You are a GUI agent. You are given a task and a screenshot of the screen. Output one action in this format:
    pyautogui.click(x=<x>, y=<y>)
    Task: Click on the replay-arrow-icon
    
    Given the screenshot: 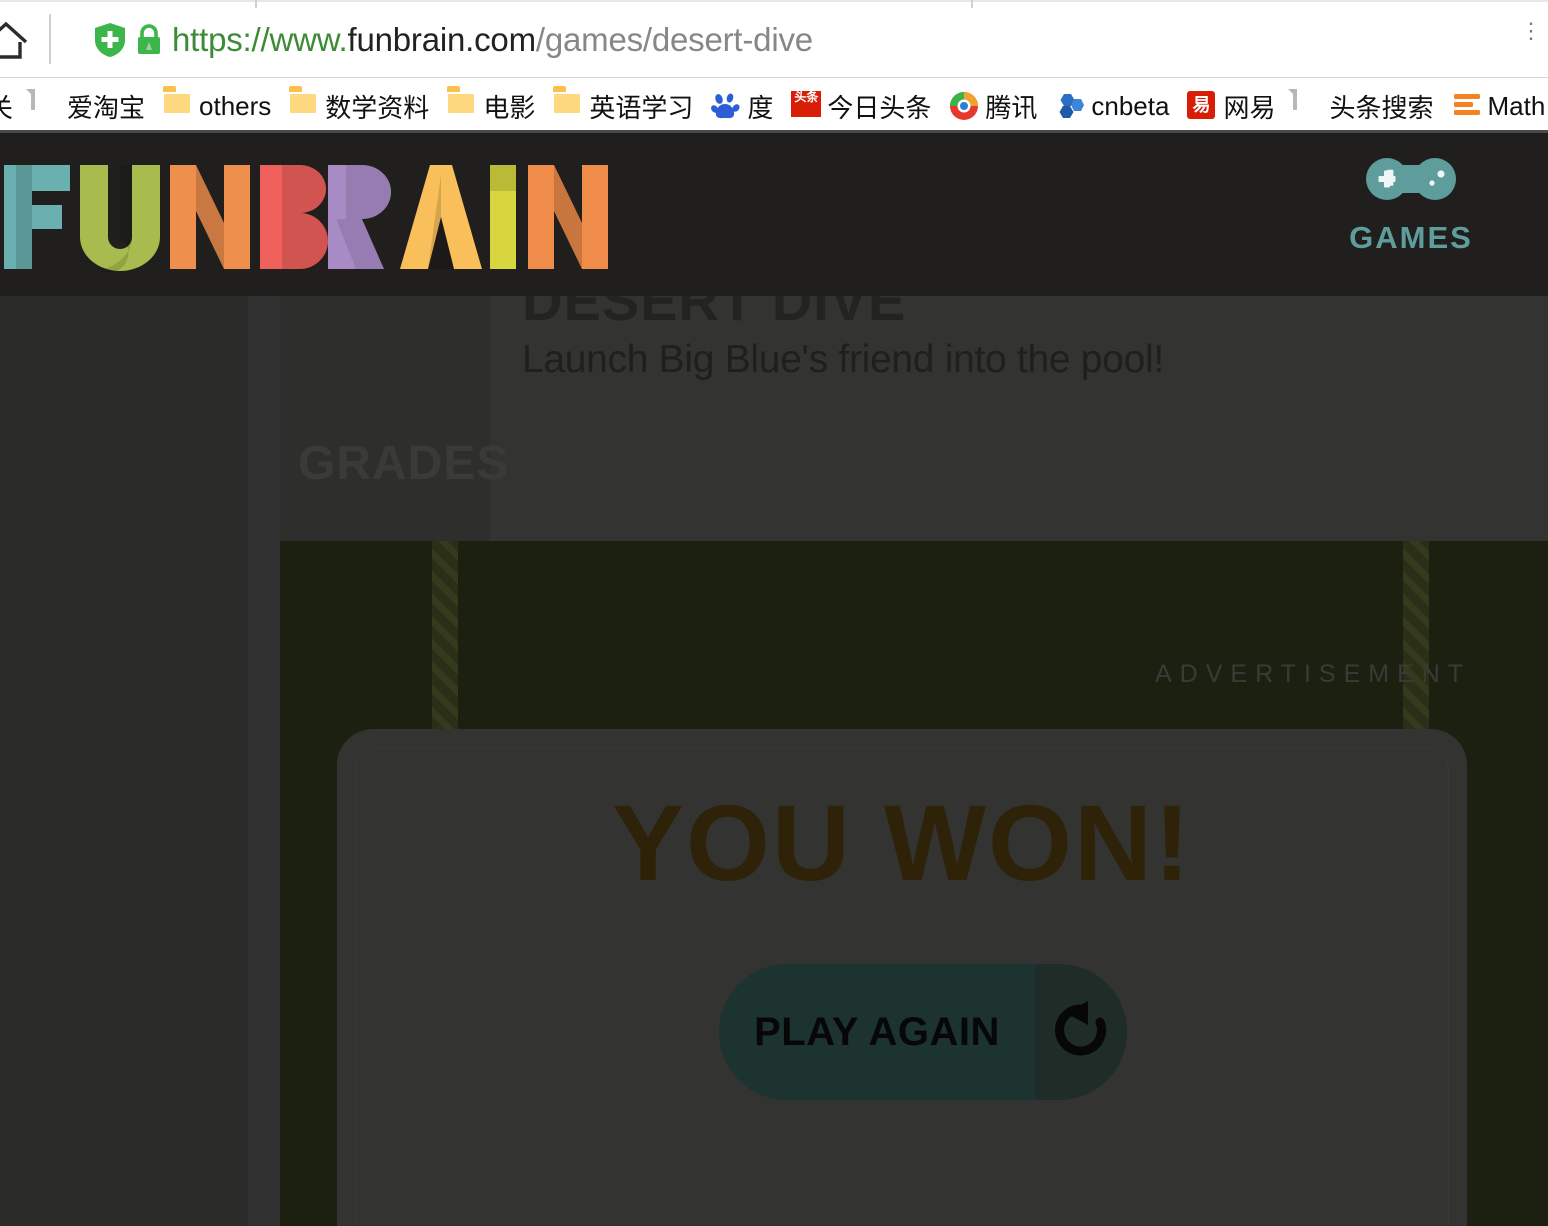 What is the action you would take?
    pyautogui.click(x=1081, y=1032)
    